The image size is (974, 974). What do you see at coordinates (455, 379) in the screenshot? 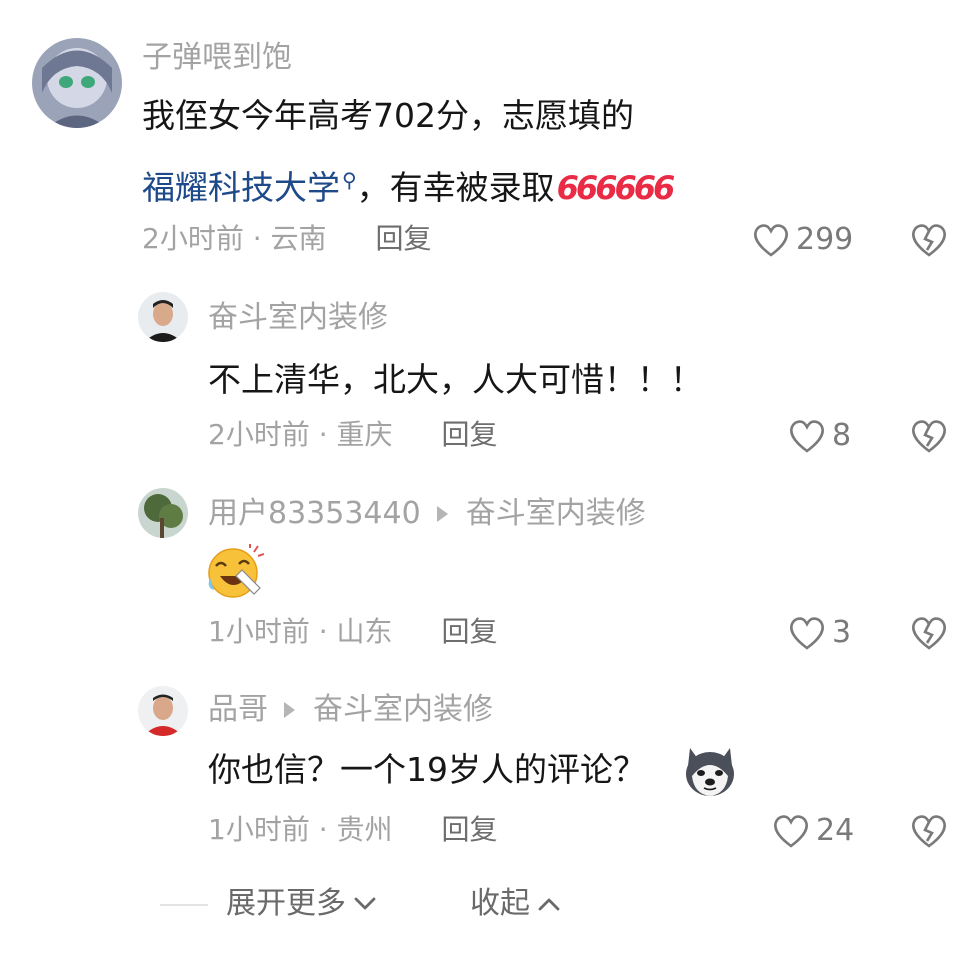
I see `comment-text: 不上清华，北大，人大可惜！！！` at bounding box center [455, 379].